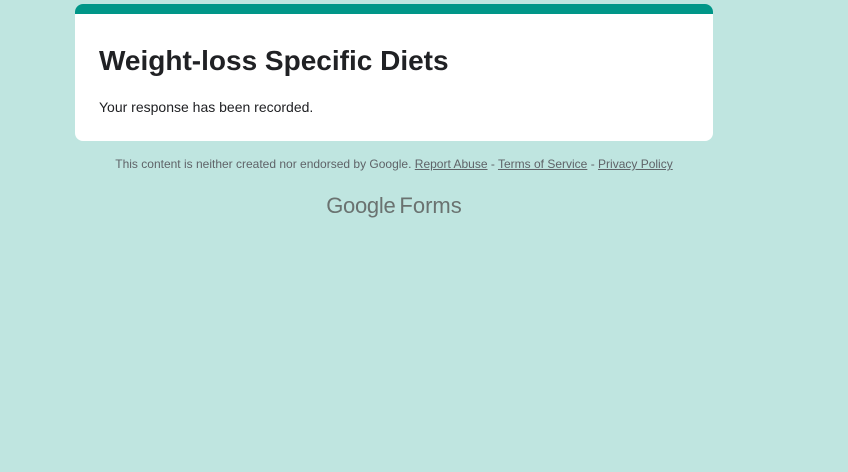 This screenshot has width=848, height=472. I want to click on google-wordmark: Google, so click(361, 205).